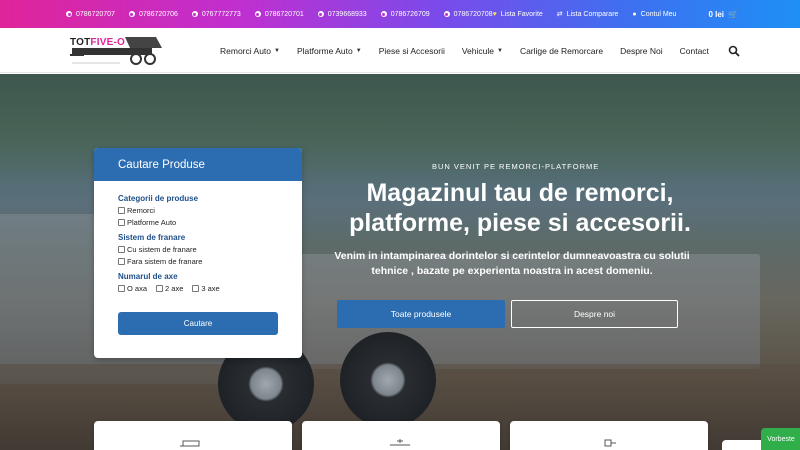 This screenshot has width=800, height=450. I want to click on phone-item: 0786720706, so click(153, 14).